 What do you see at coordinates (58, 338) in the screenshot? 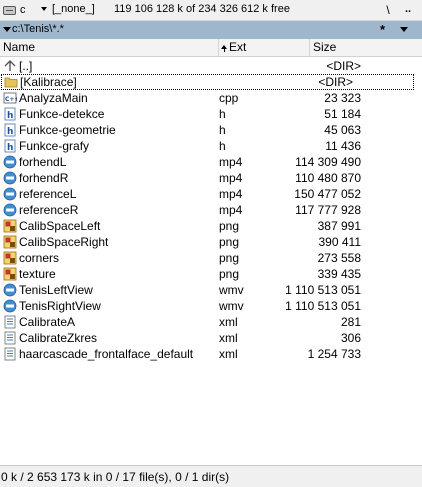
I see `file-name: CalibrateZkres` at bounding box center [58, 338].